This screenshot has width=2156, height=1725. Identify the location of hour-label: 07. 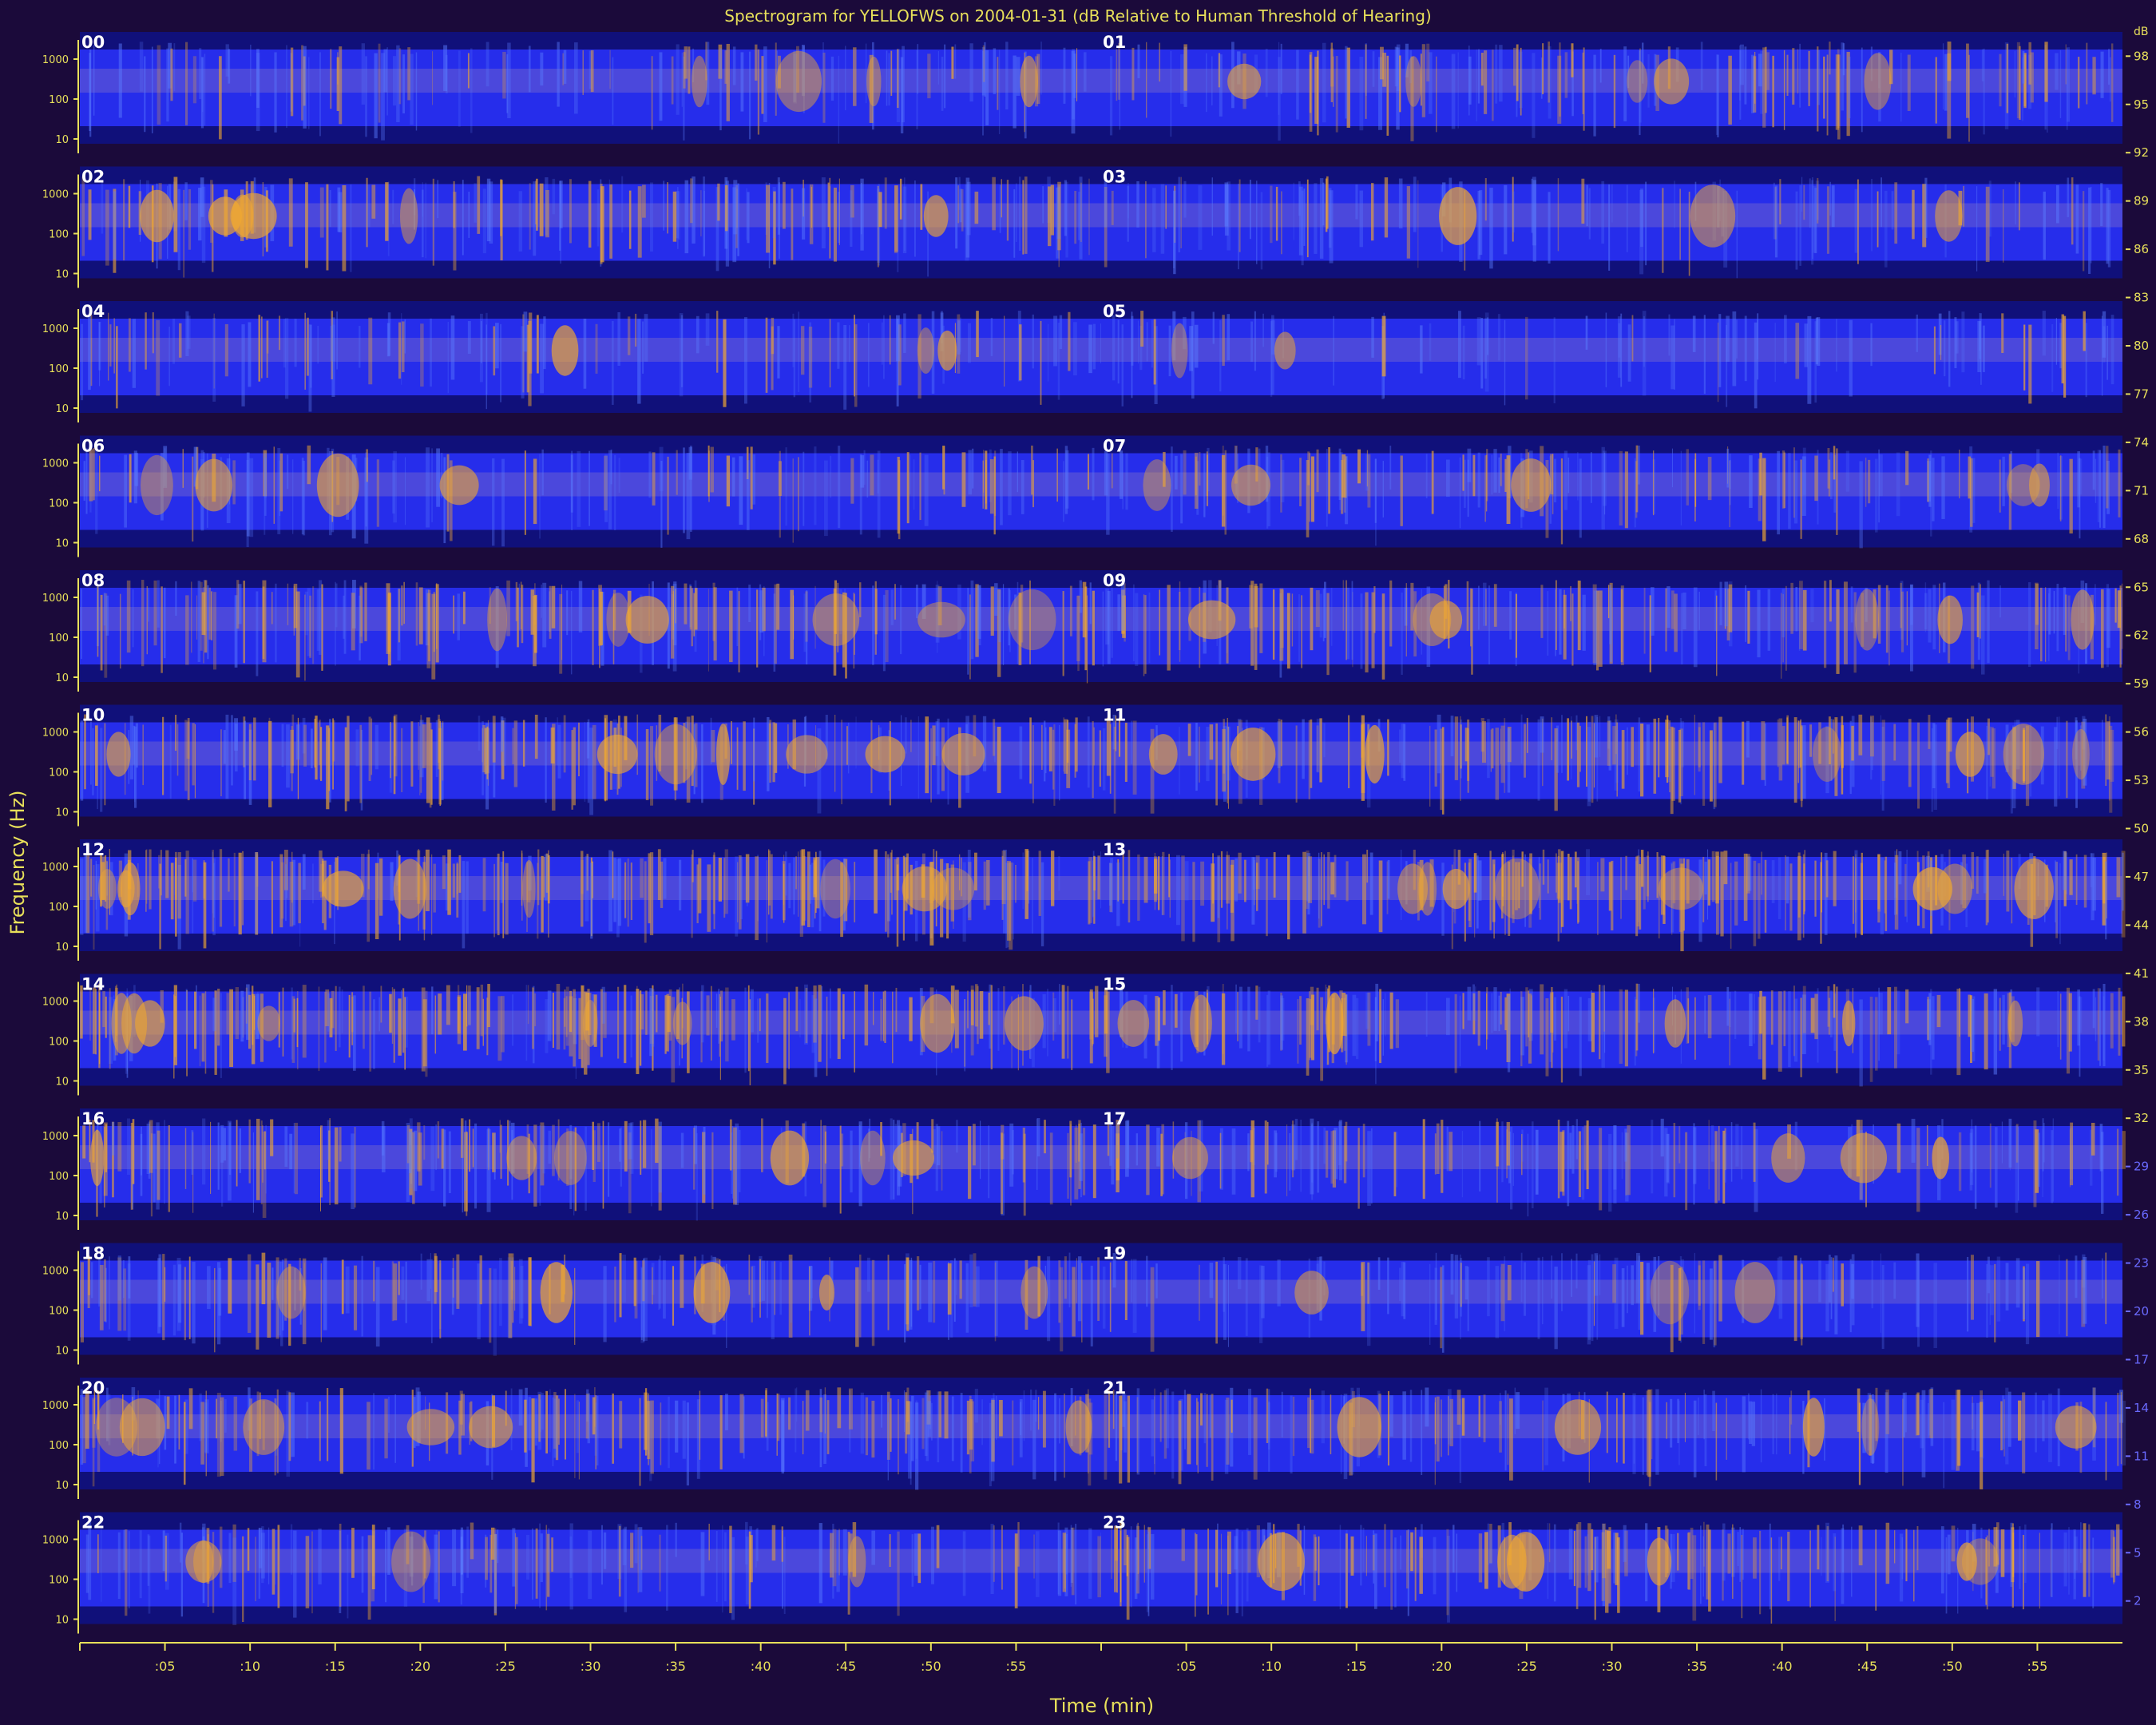
(1114, 447).